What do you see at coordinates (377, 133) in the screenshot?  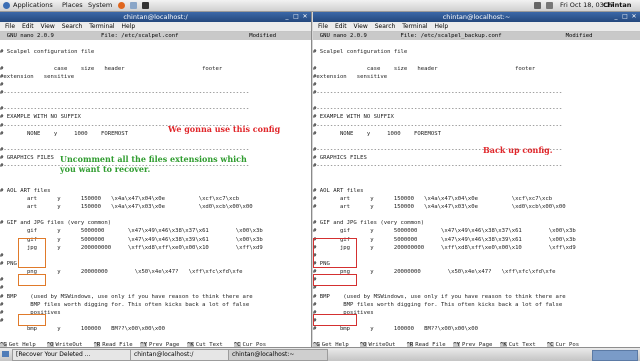 I see `code-line: # NONE y 1000 FOREMOST` at bounding box center [377, 133].